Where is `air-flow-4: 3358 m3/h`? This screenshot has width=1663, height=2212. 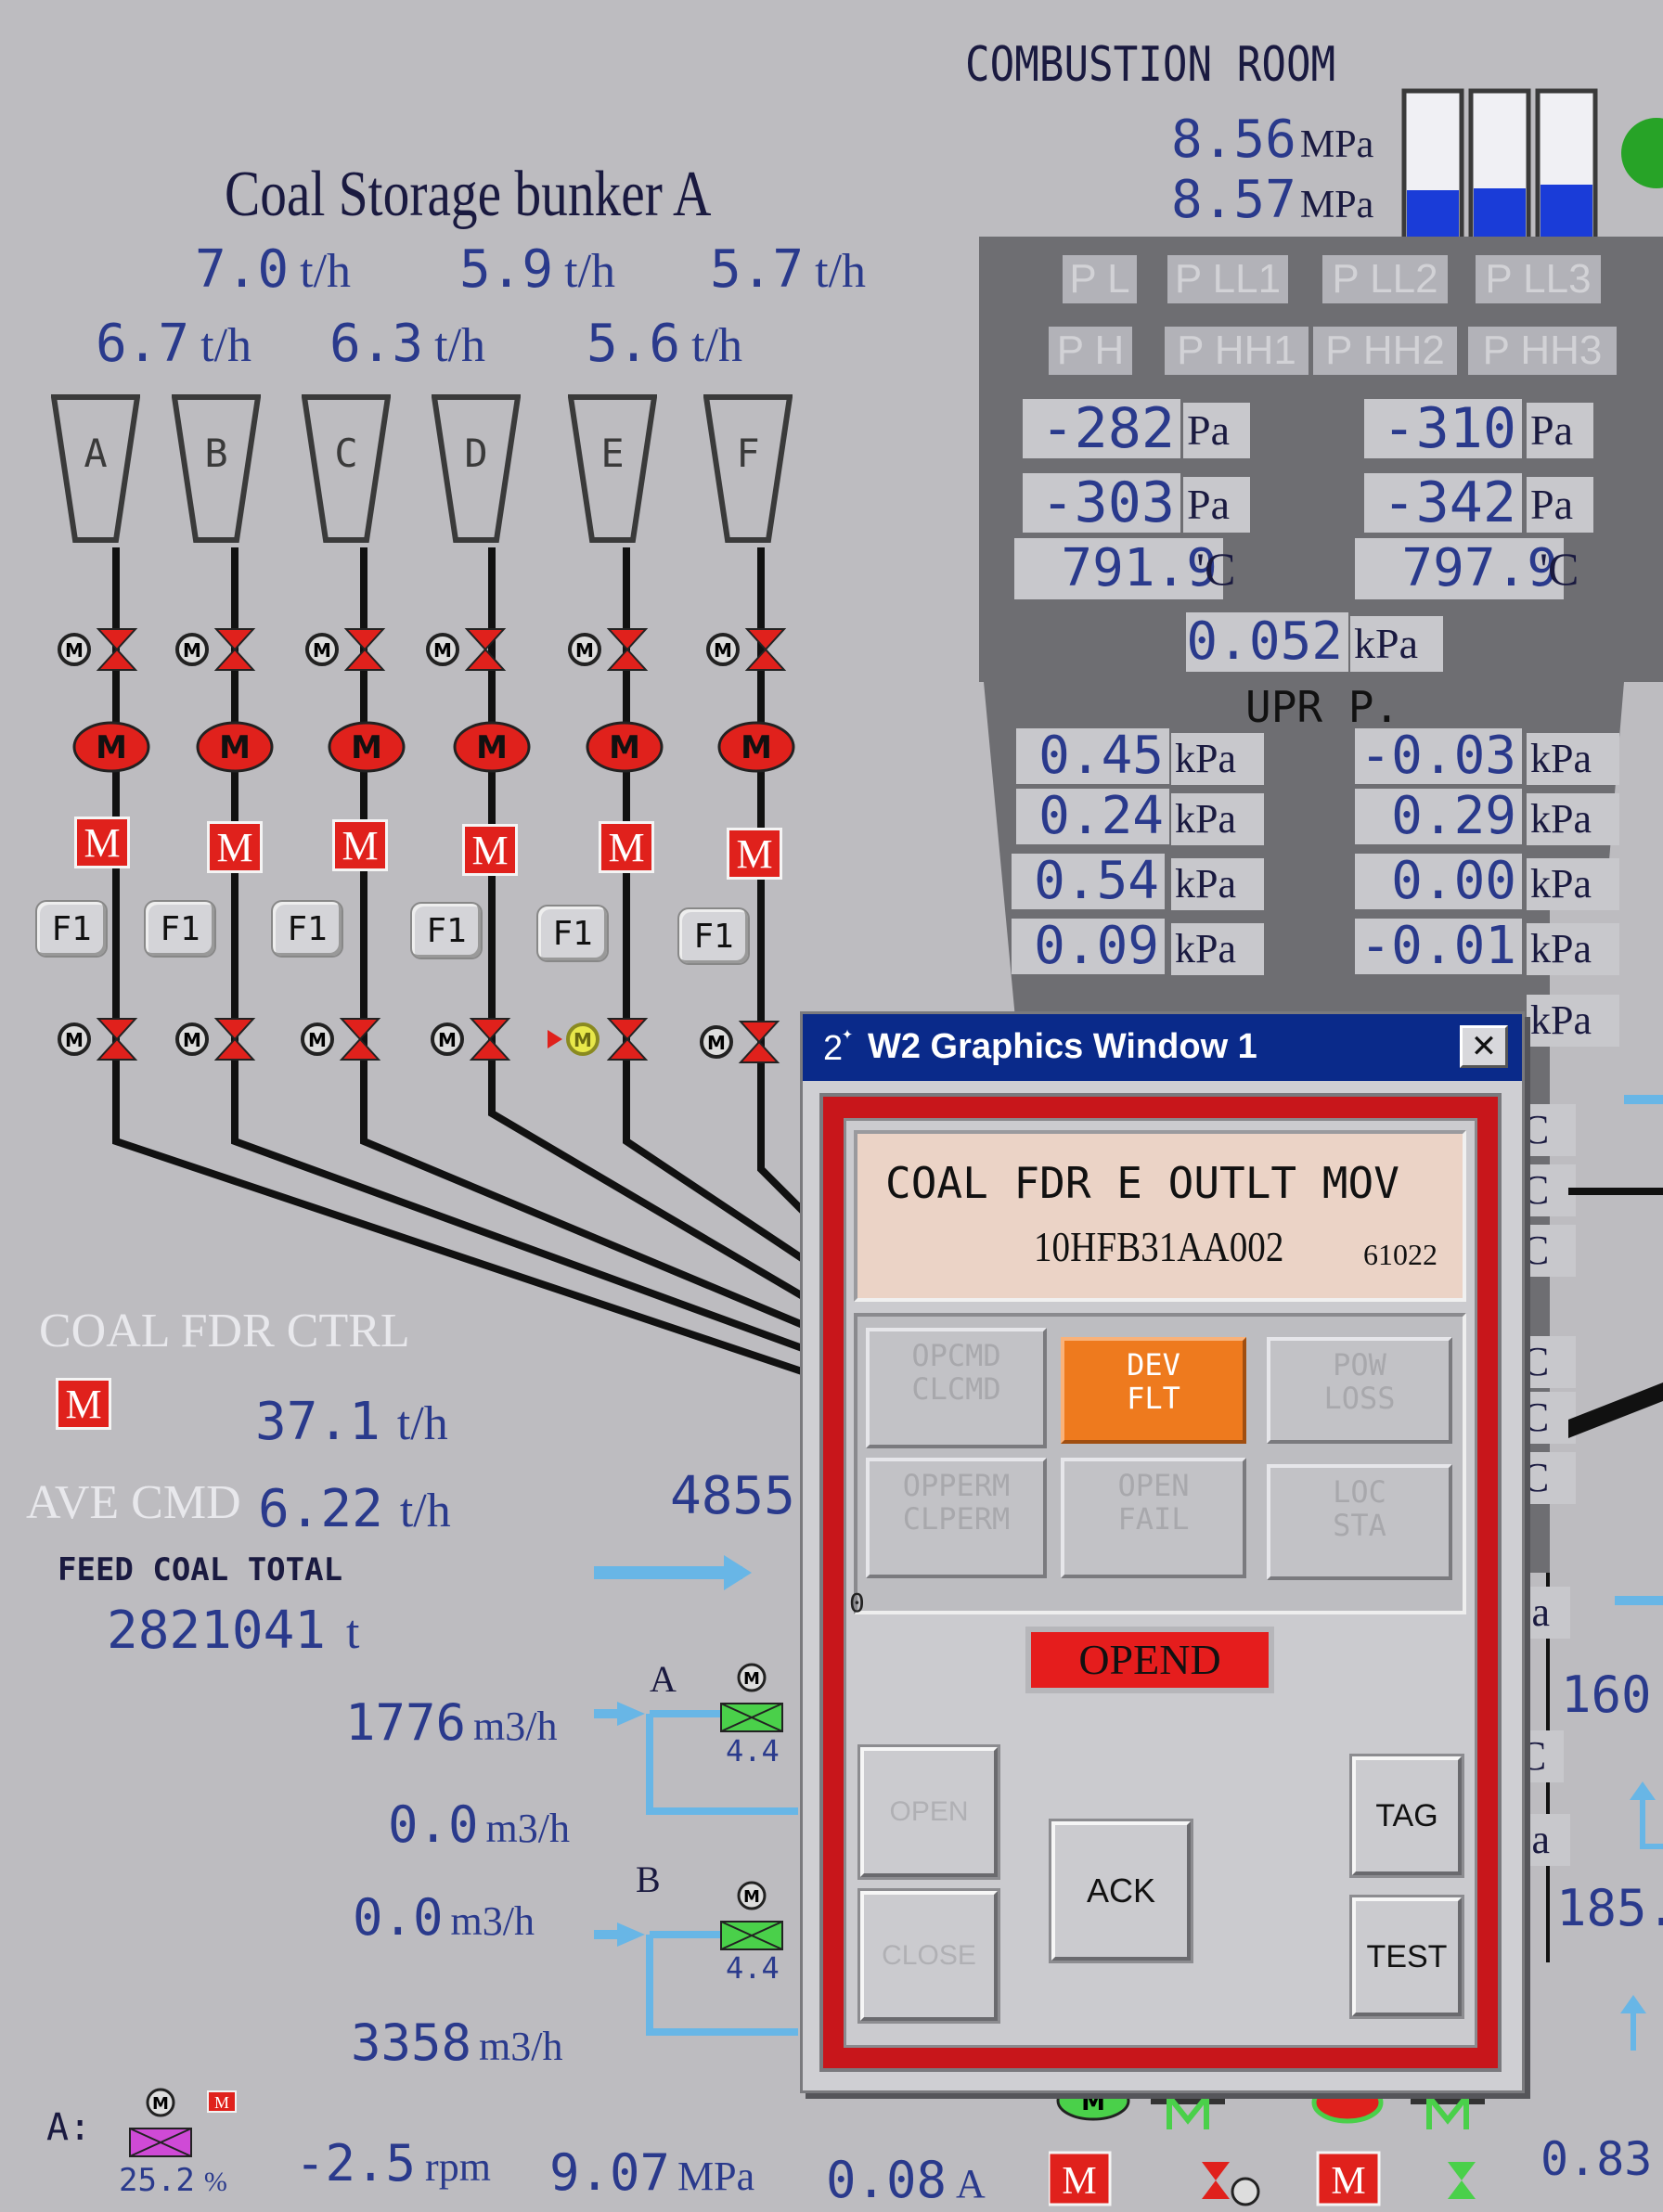
air-flow-4: 3358 m3/h is located at coordinates (457, 2042).